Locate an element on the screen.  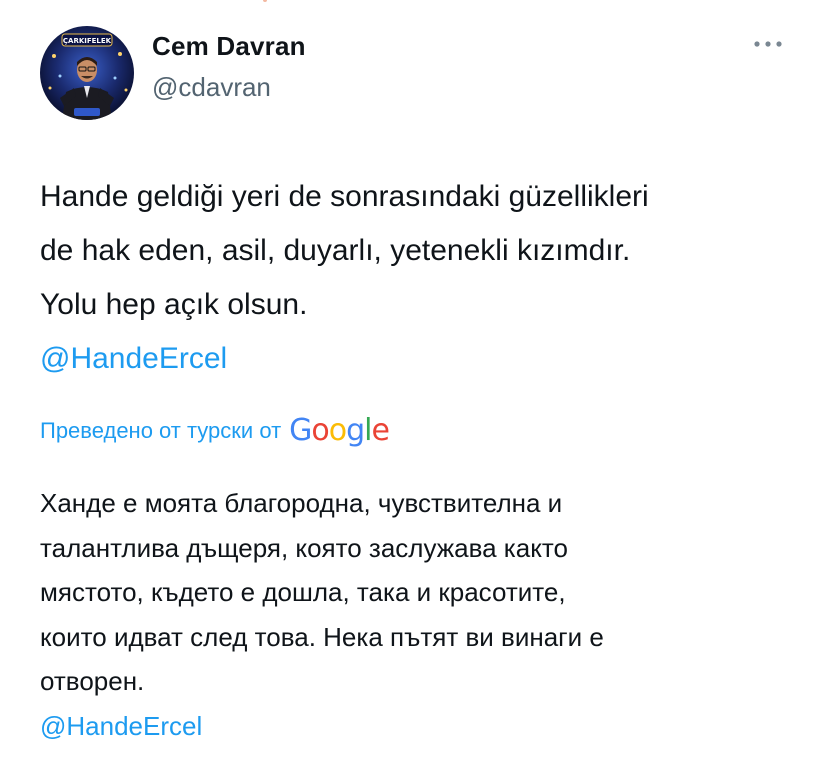
translation-attribution: Преведено от турски от Google is located at coordinates (215, 431).